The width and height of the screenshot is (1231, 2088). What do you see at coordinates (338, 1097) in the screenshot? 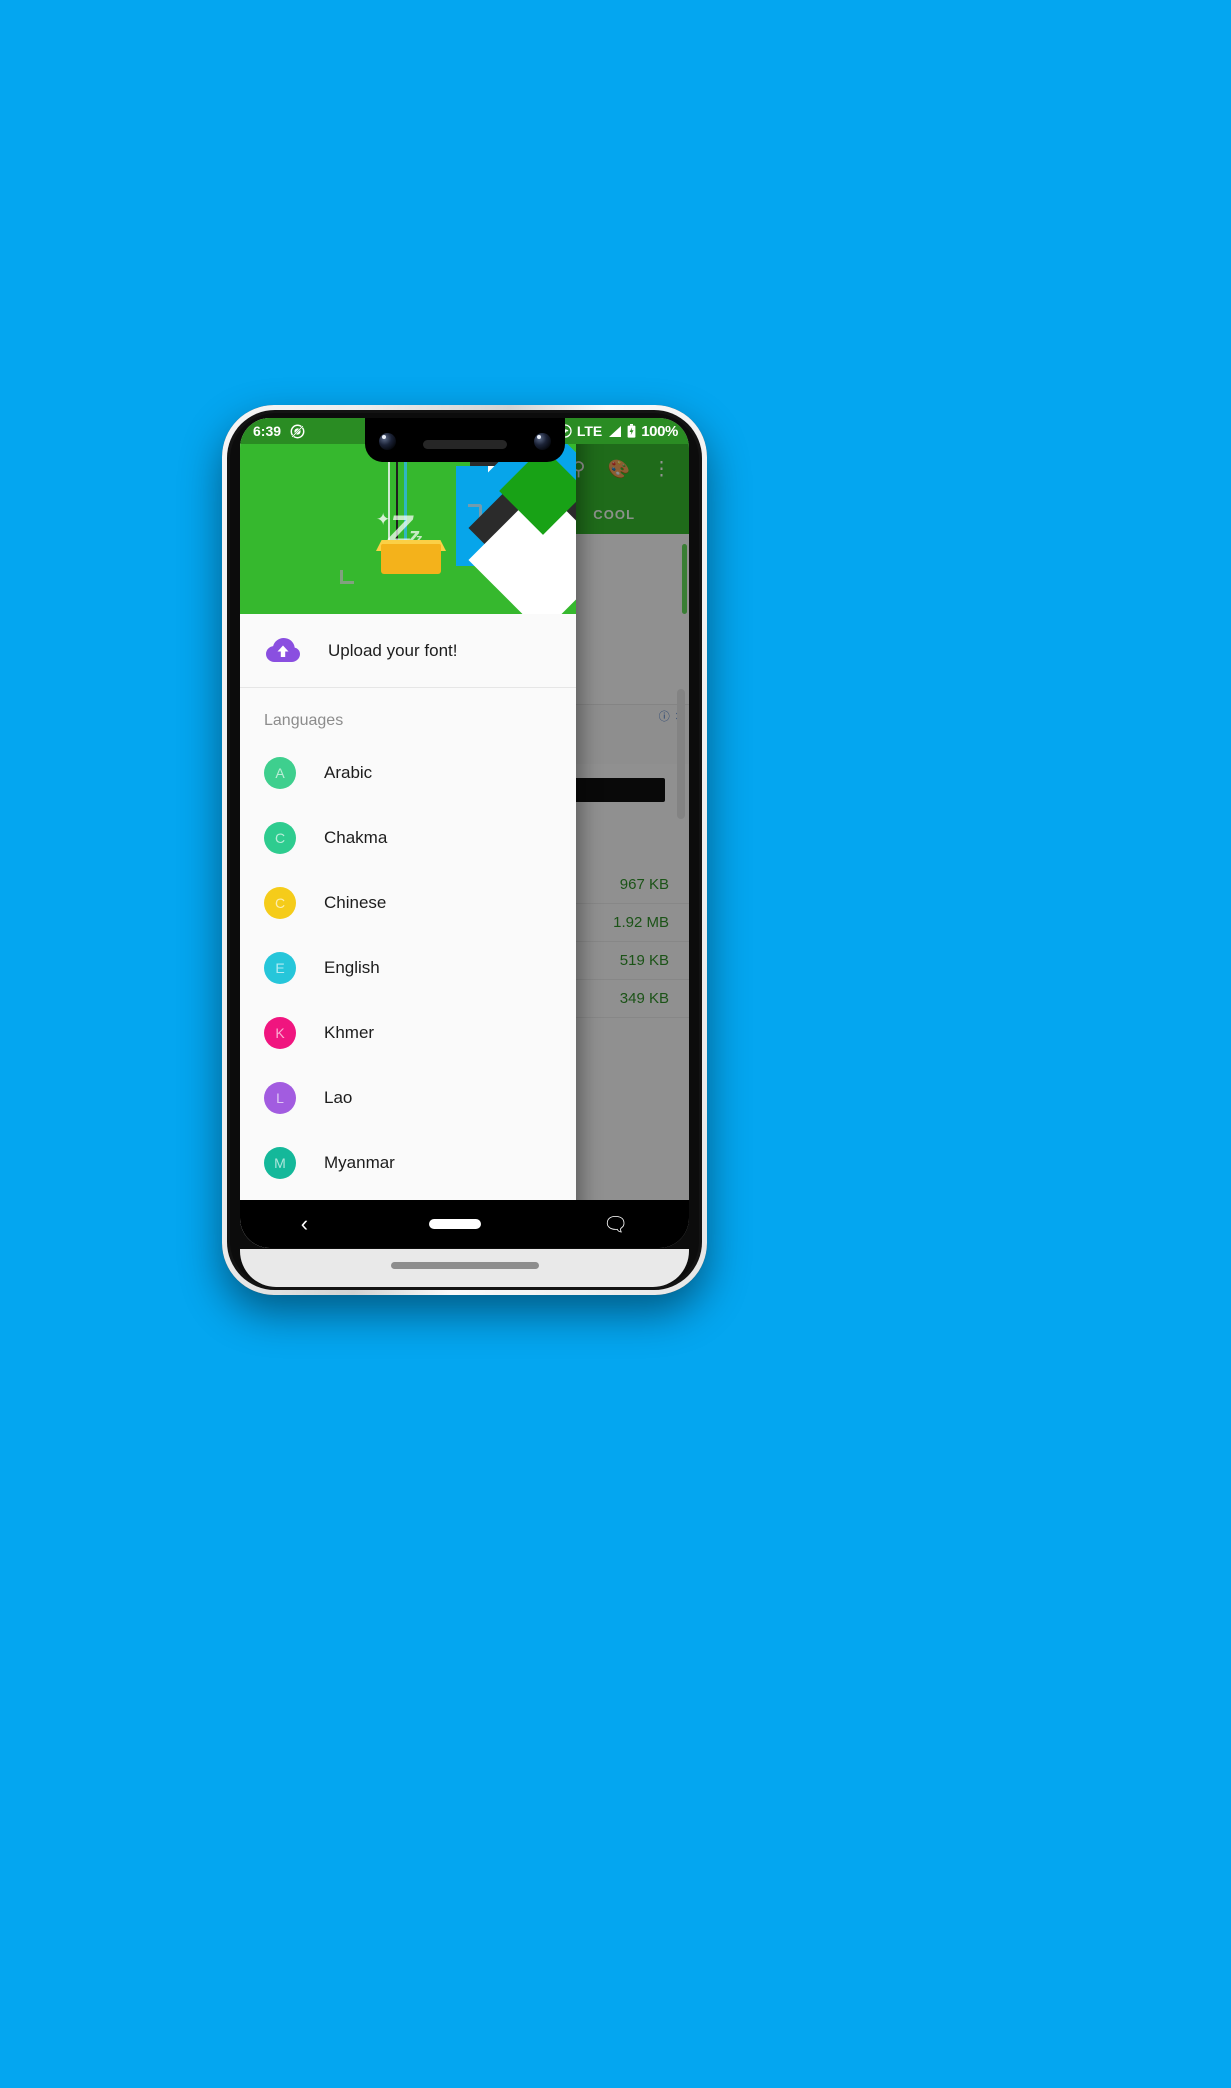
I see `language-label: Lao` at bounding box center [338, 1097].